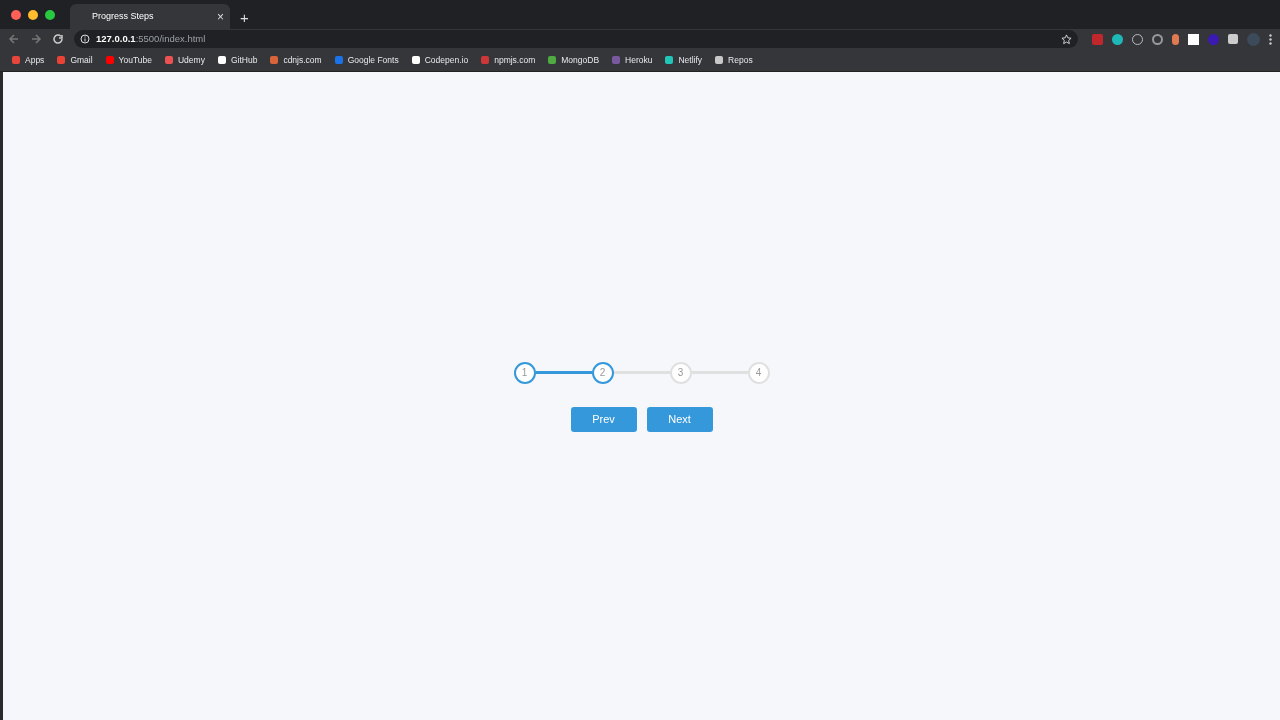 Image resolution: width=1280 pixels, height=720 pixels. Describe the element at coordinates (220, 16) in the screenshot. I see `close-tab-button: ×` at that location.